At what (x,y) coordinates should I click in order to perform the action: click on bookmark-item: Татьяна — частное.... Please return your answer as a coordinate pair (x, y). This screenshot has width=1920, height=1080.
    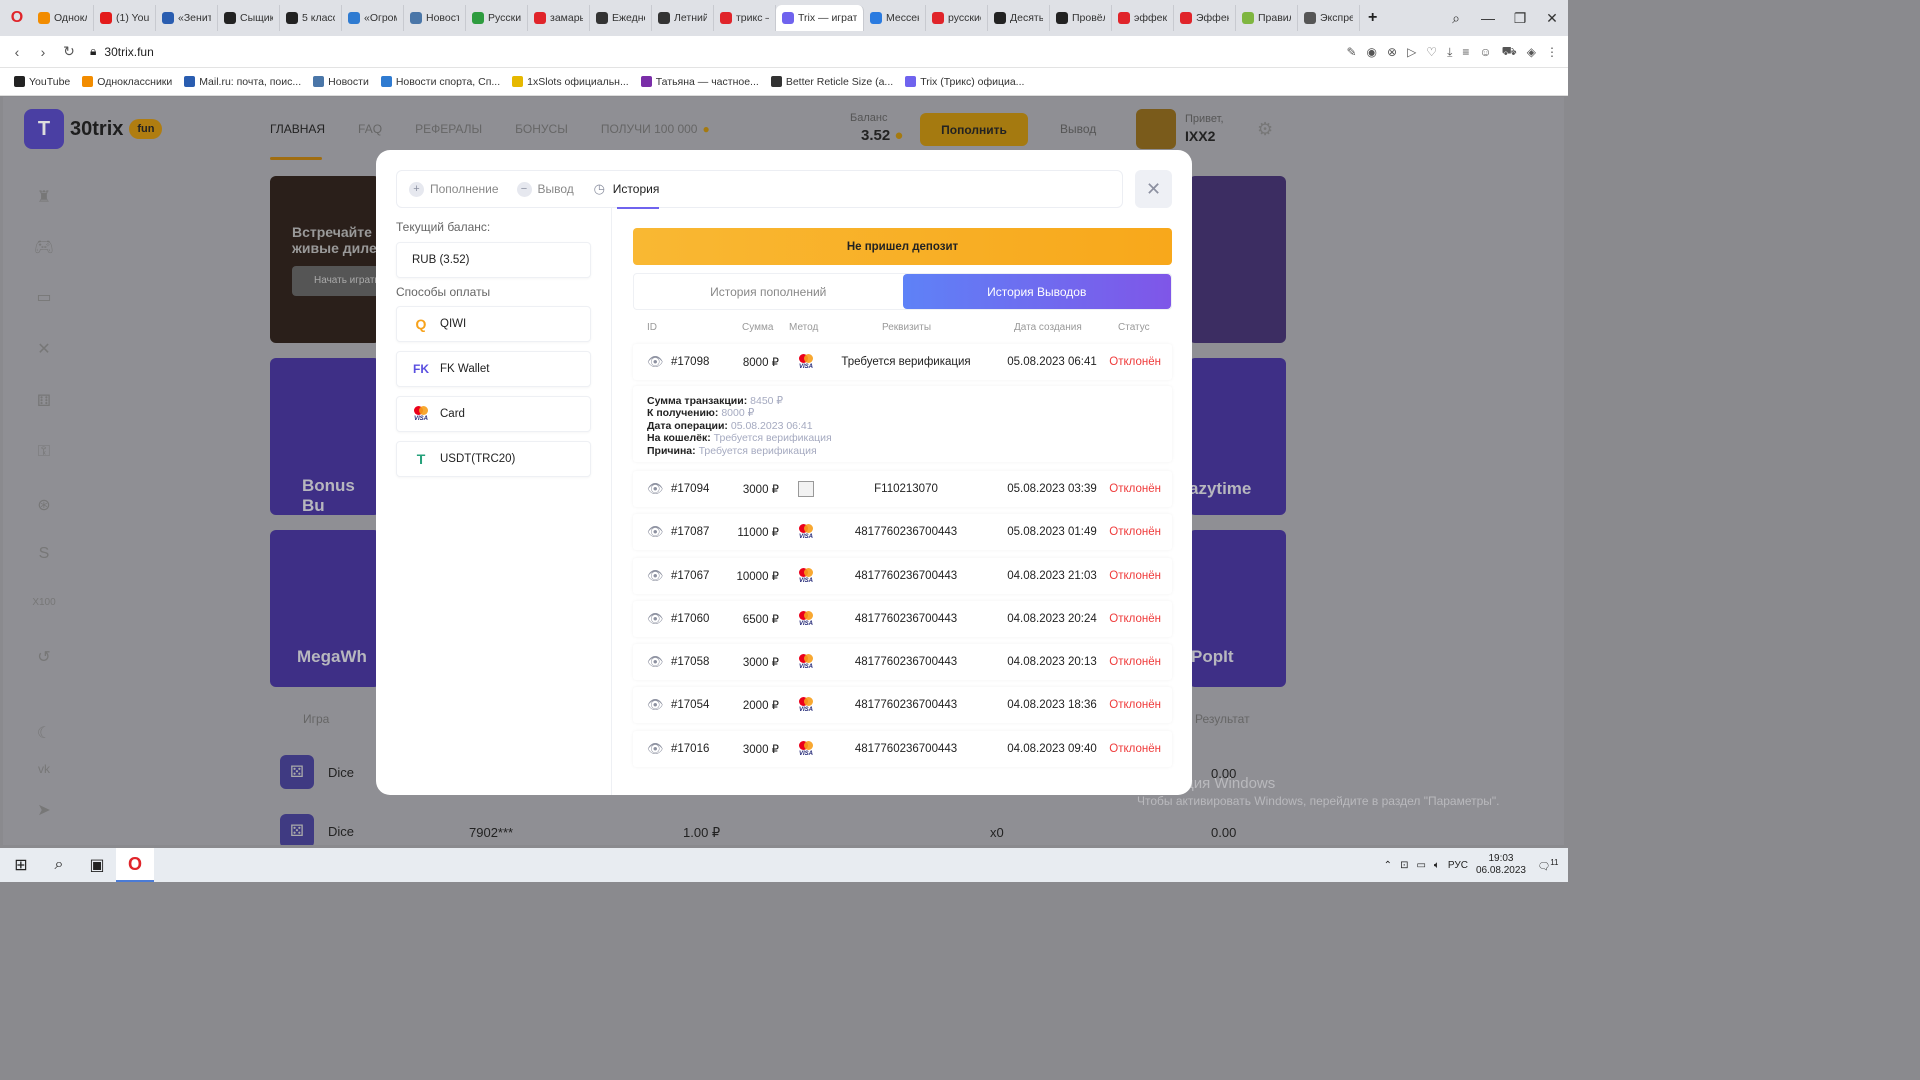
    Looking at the image, I should click on (699, 82).